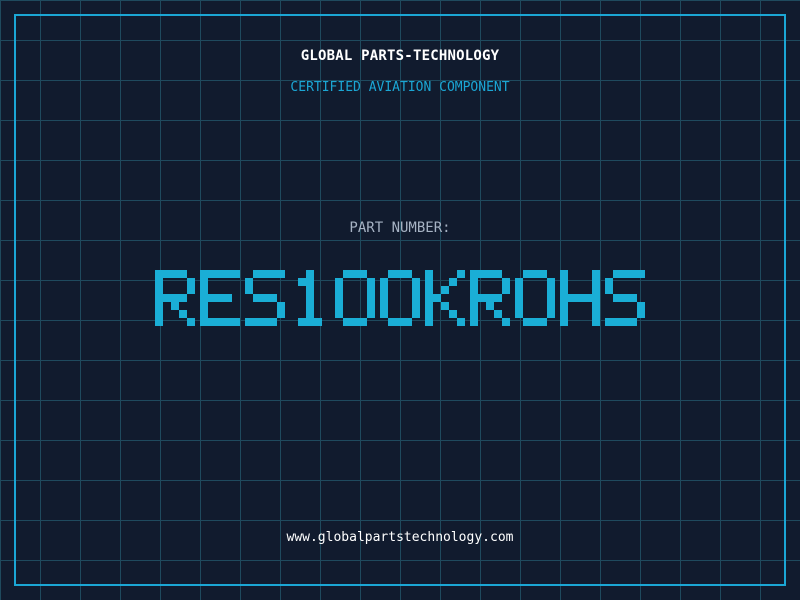  I want to click on part-number-pixel-text, so click(400, 298).